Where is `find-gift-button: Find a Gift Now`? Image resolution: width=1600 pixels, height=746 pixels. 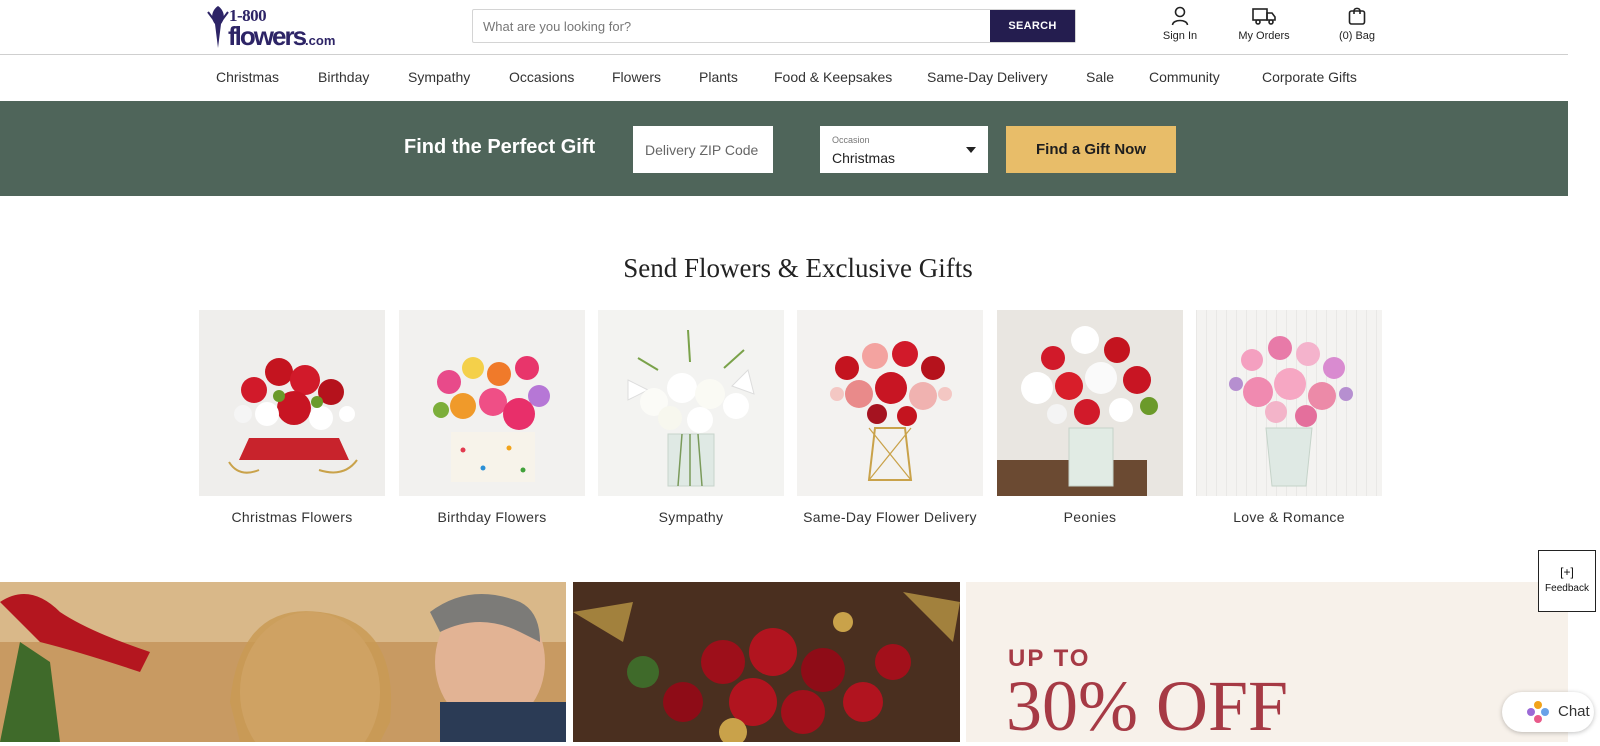
find-gift-button: Find a Gift Now is located at coordinates (1091, 149).